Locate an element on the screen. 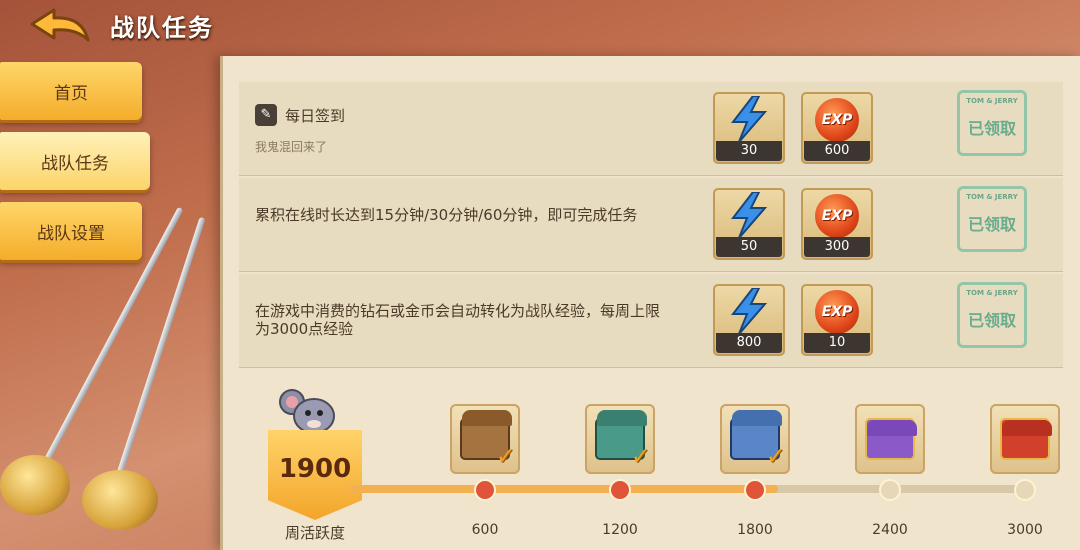 This screenshot has height=550, width=1080. task-title: 累积在线时长达到15分钟/30分钟/60分钟，即可完成任务 is located at coordinates (446, 215).